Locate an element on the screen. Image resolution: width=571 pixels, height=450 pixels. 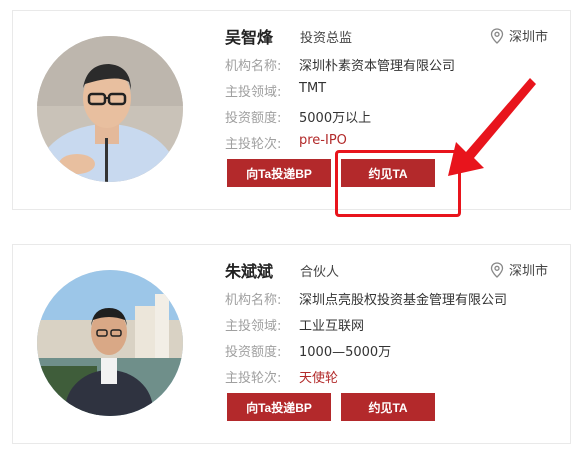
info-row-institution: 机构名称: 深圳朴素资本管理有限公司 is located at coordinates (340, 68).